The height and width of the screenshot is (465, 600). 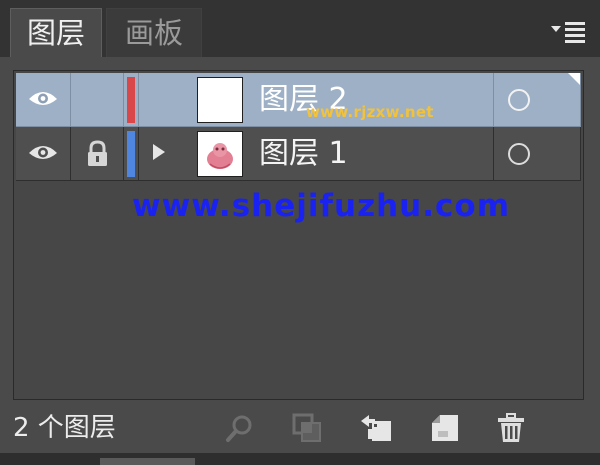 What do you see at coordinates (569, 31) in the screenshot?
I see `panel-menu-icon` at bounding box center [569, 31].